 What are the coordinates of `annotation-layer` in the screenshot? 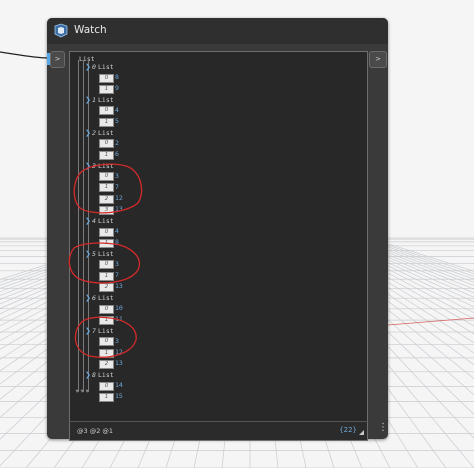 It's located at (105, 260).